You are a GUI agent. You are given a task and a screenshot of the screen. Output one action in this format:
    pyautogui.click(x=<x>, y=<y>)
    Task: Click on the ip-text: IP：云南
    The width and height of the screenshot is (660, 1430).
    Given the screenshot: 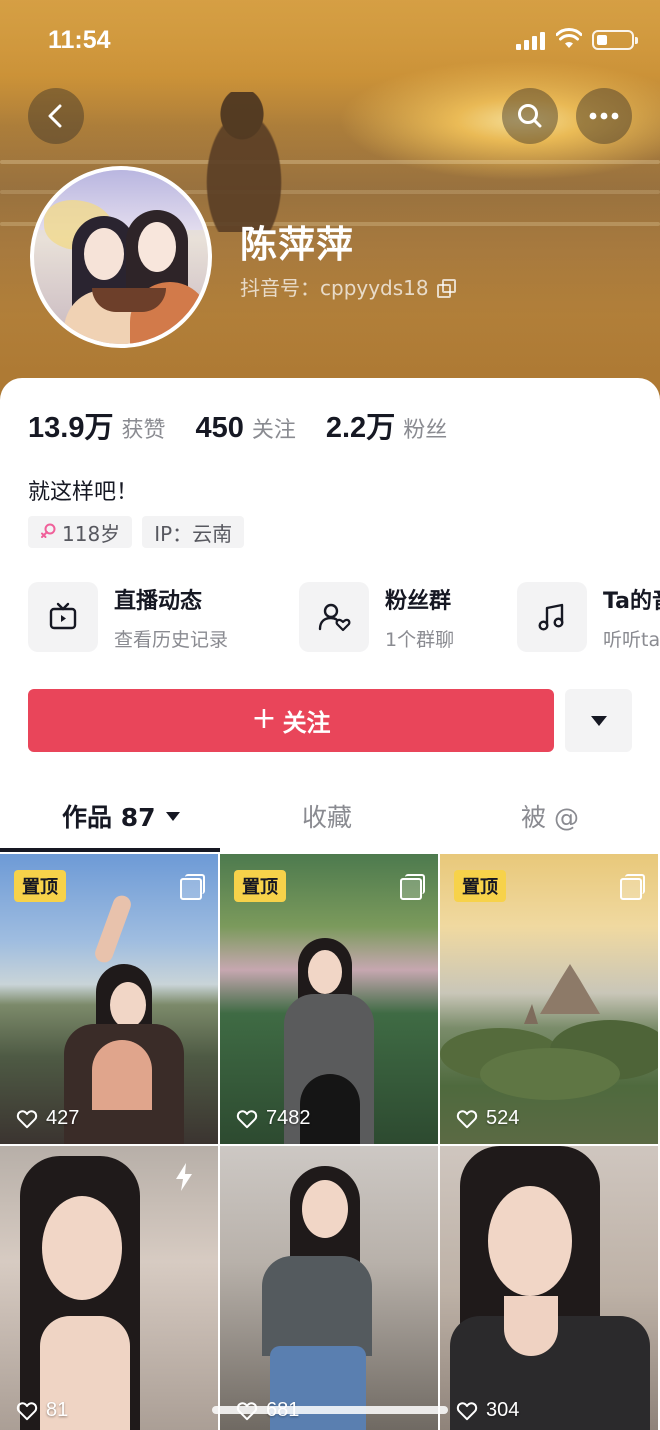 What is the action you would take?
    pyautogui.click(x=193, y=533)
    